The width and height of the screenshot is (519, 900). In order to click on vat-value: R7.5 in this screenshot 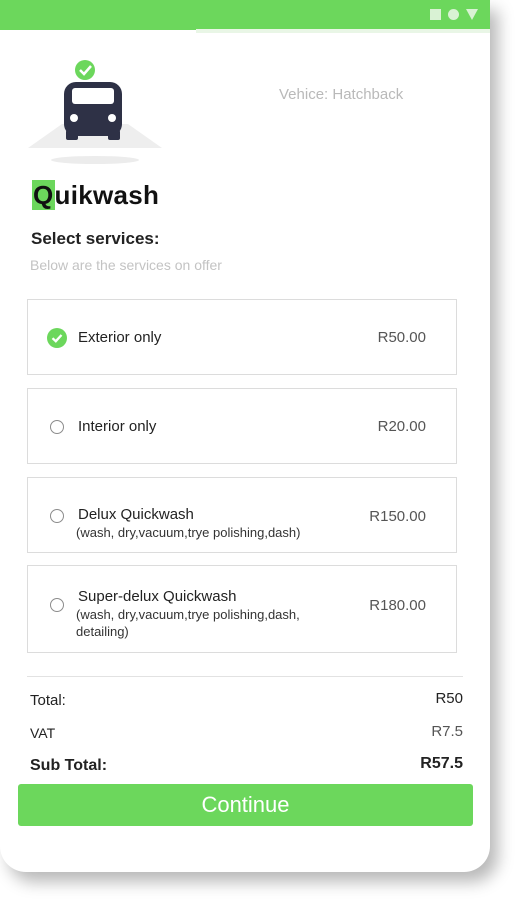, I will do `click(447, 731)`.